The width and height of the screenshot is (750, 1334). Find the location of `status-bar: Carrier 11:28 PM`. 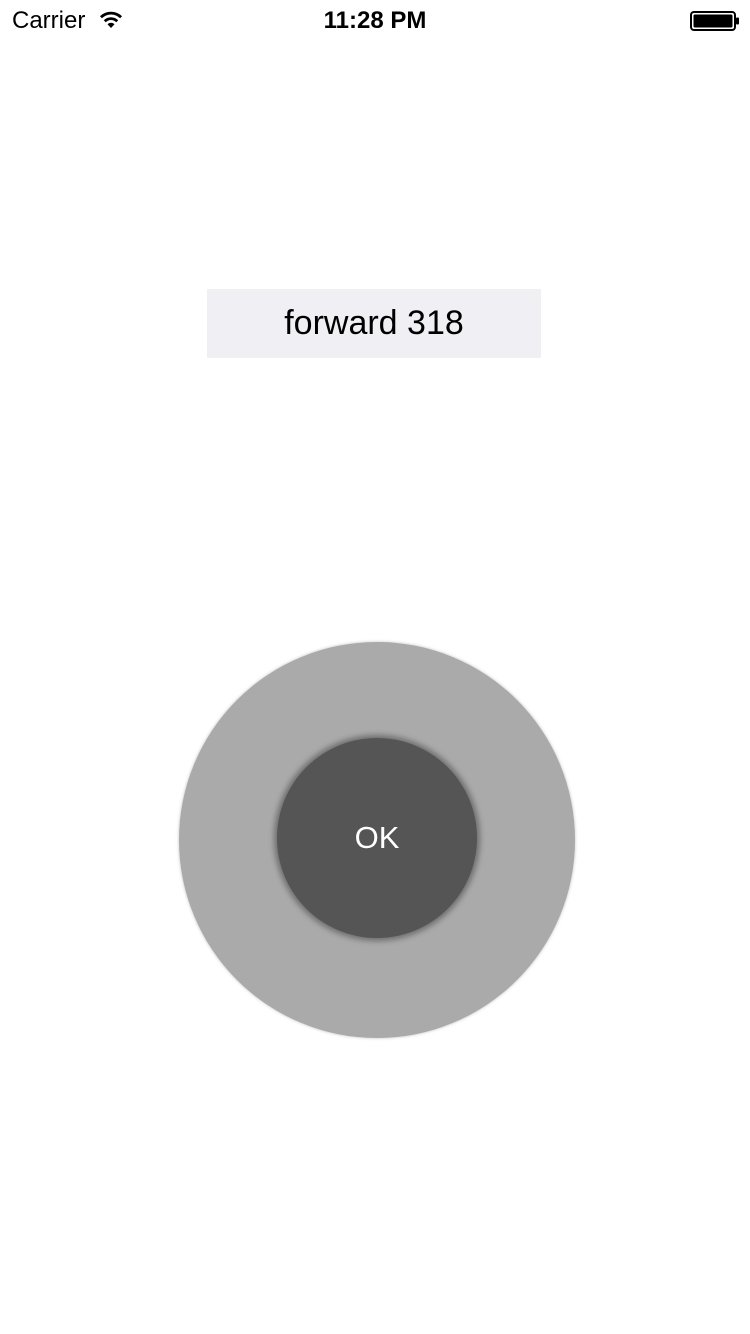

status-bar: Carrier 11:28 PM is located at coordinates (375, 20).